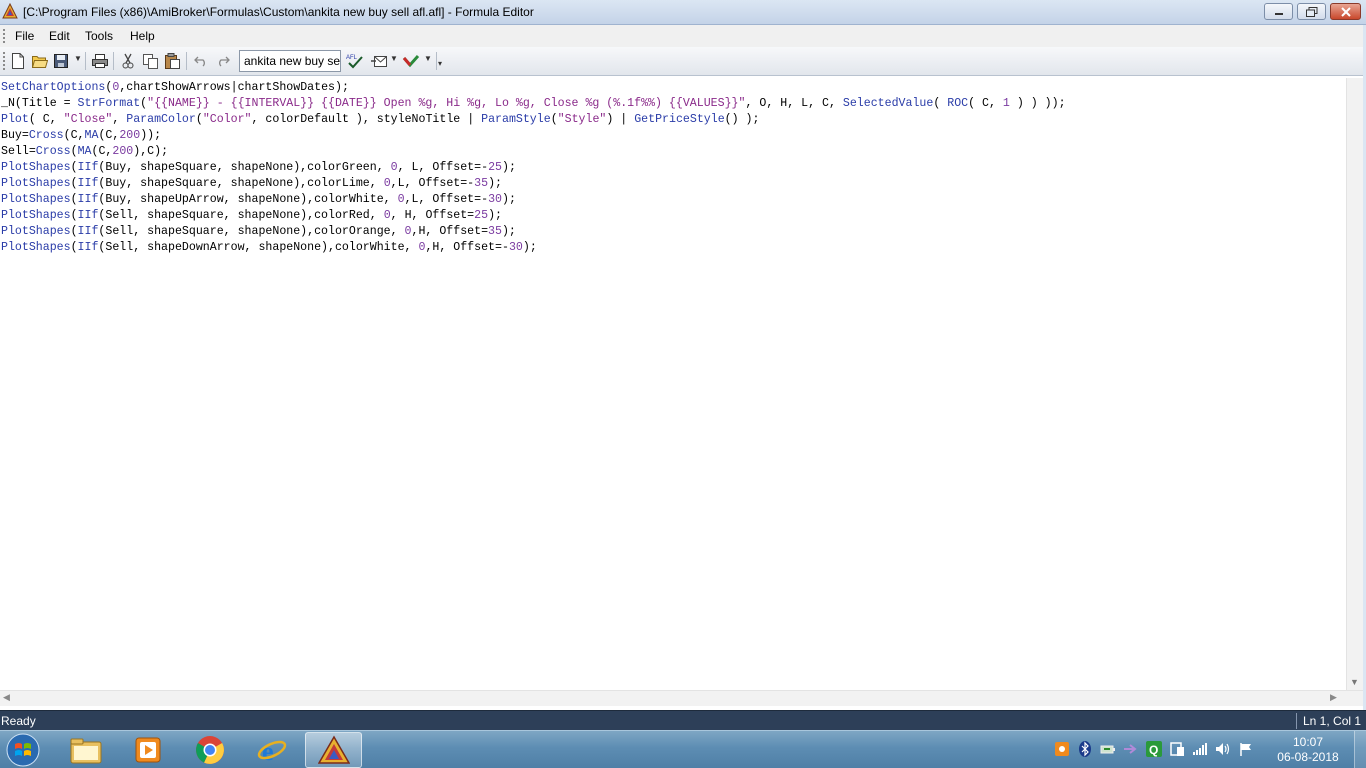  What do you see at coordinates (1278, 11) in the screenshot?
I see `minimize-button` at bounding box center [1278, 11].